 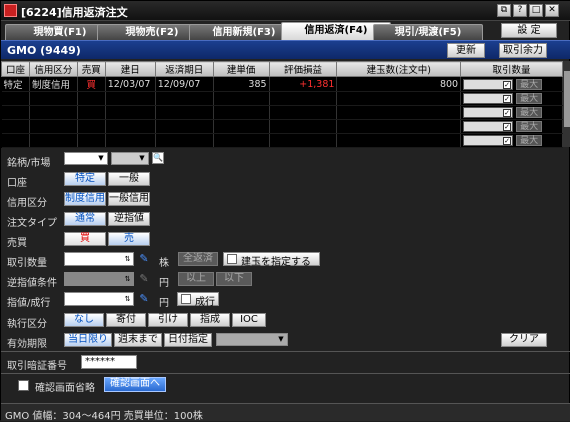 What do you see at coordinates (129, 199) in the screenshot?
I see `credit-general-button: 一般信用` at bounding box center [129, 199].